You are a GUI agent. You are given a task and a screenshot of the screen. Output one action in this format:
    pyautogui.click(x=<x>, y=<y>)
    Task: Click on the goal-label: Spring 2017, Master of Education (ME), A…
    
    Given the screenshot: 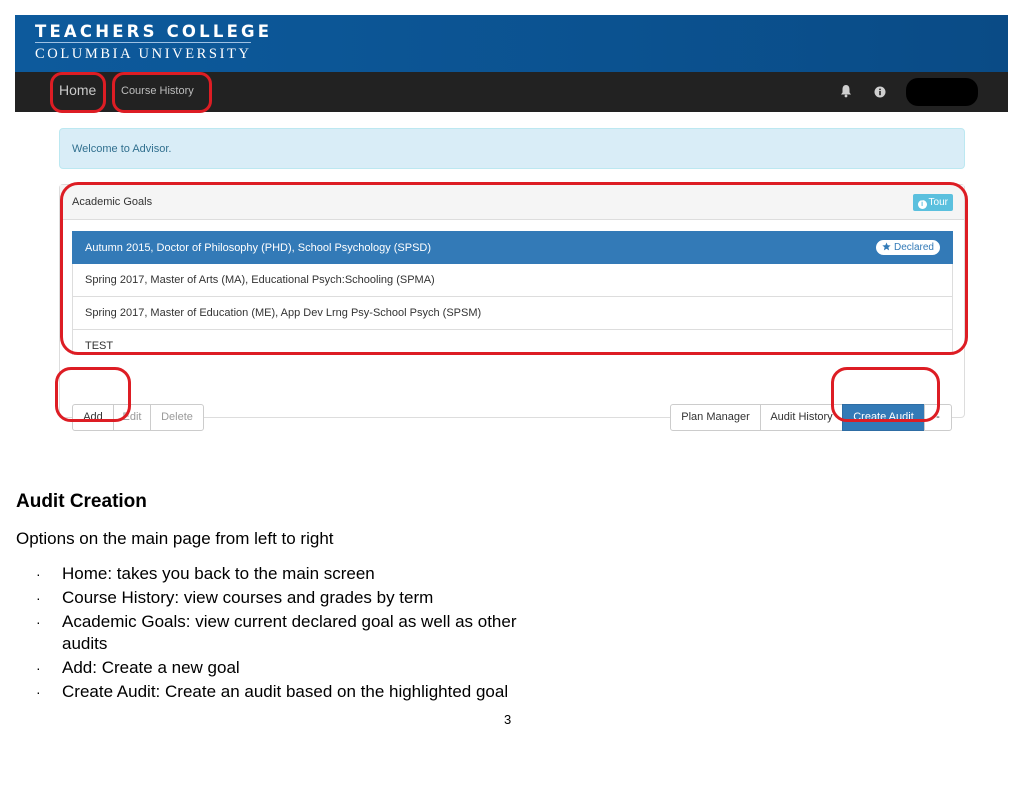 What is the action you would take?
    pyautogui.click(x=283, y=313)
    